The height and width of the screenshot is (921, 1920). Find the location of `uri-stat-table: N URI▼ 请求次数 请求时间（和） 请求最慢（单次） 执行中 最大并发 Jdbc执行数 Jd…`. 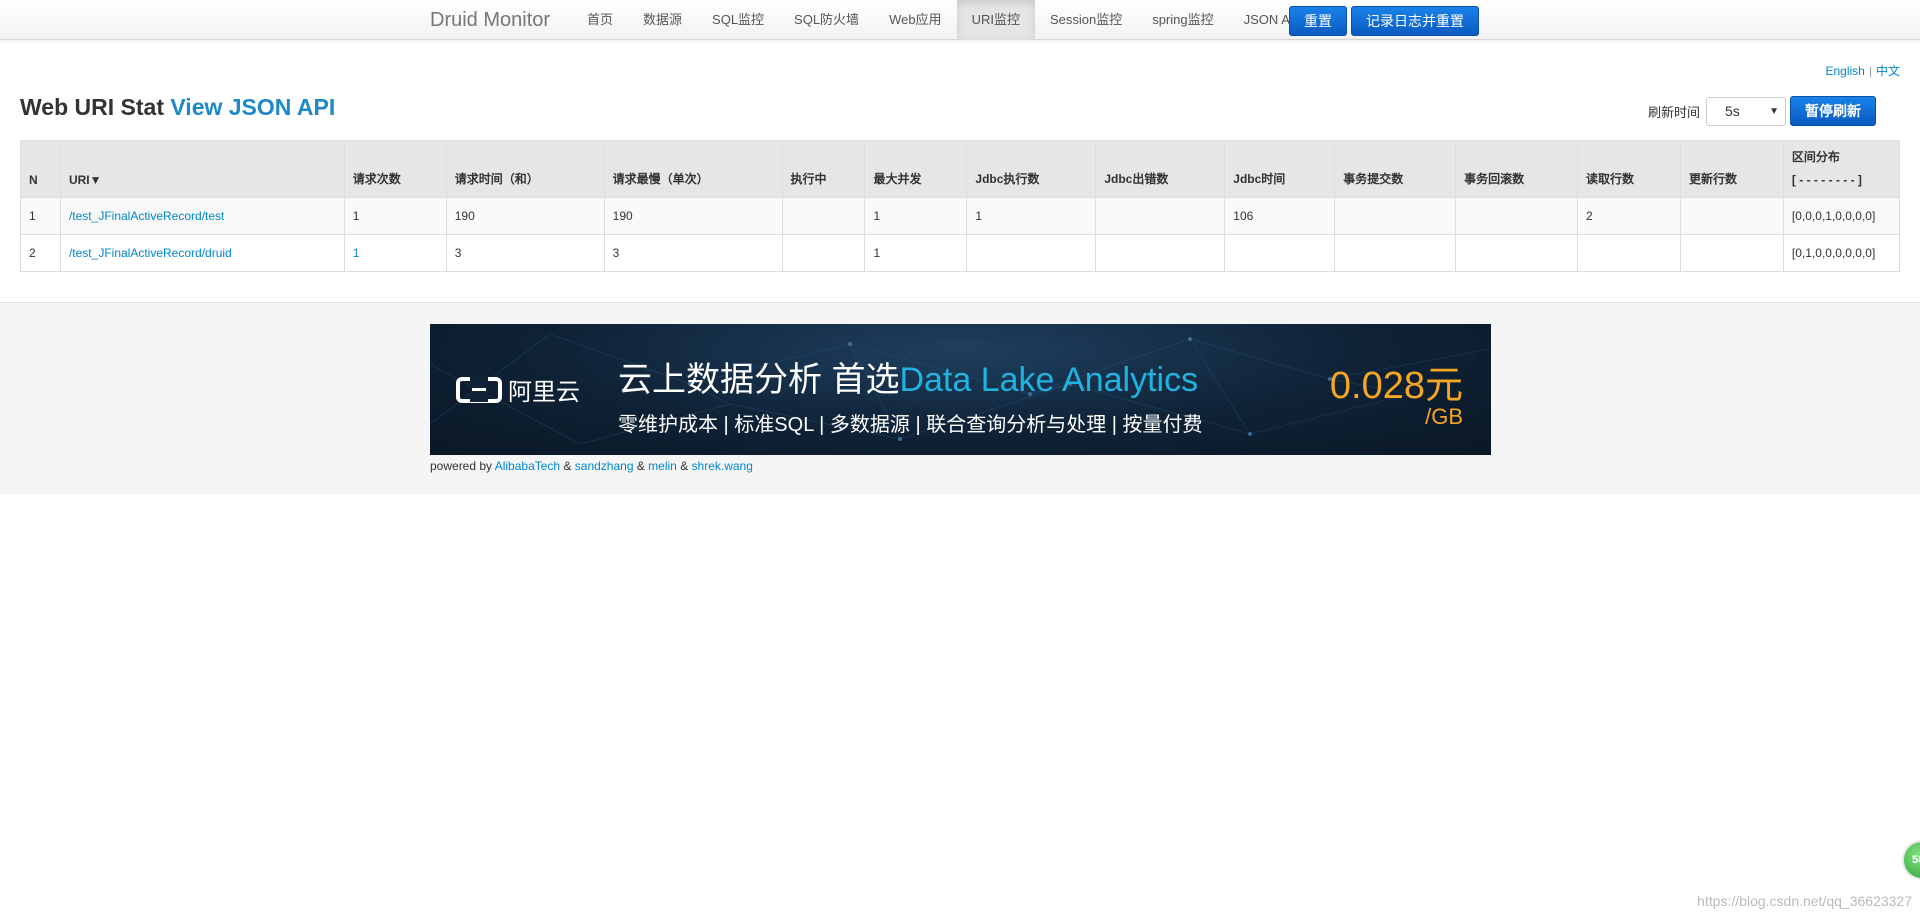

uri-stat-table: N URI▼ 请求次数 请求时间（和） 请求最慢（单次） 执行中 最大并发 Jdbc执行数 Jd… is located at coordinates (960, 206).